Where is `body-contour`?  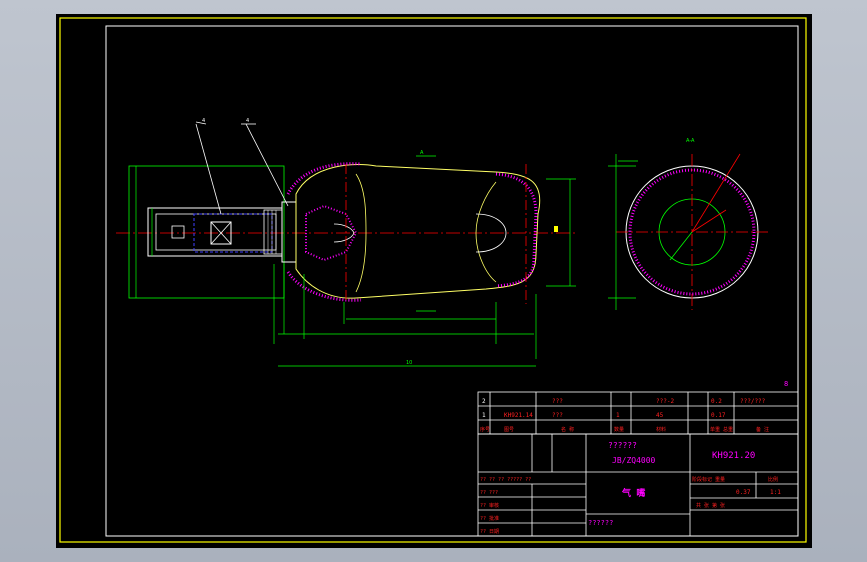 body-contour is located at coordinates (418, 231).